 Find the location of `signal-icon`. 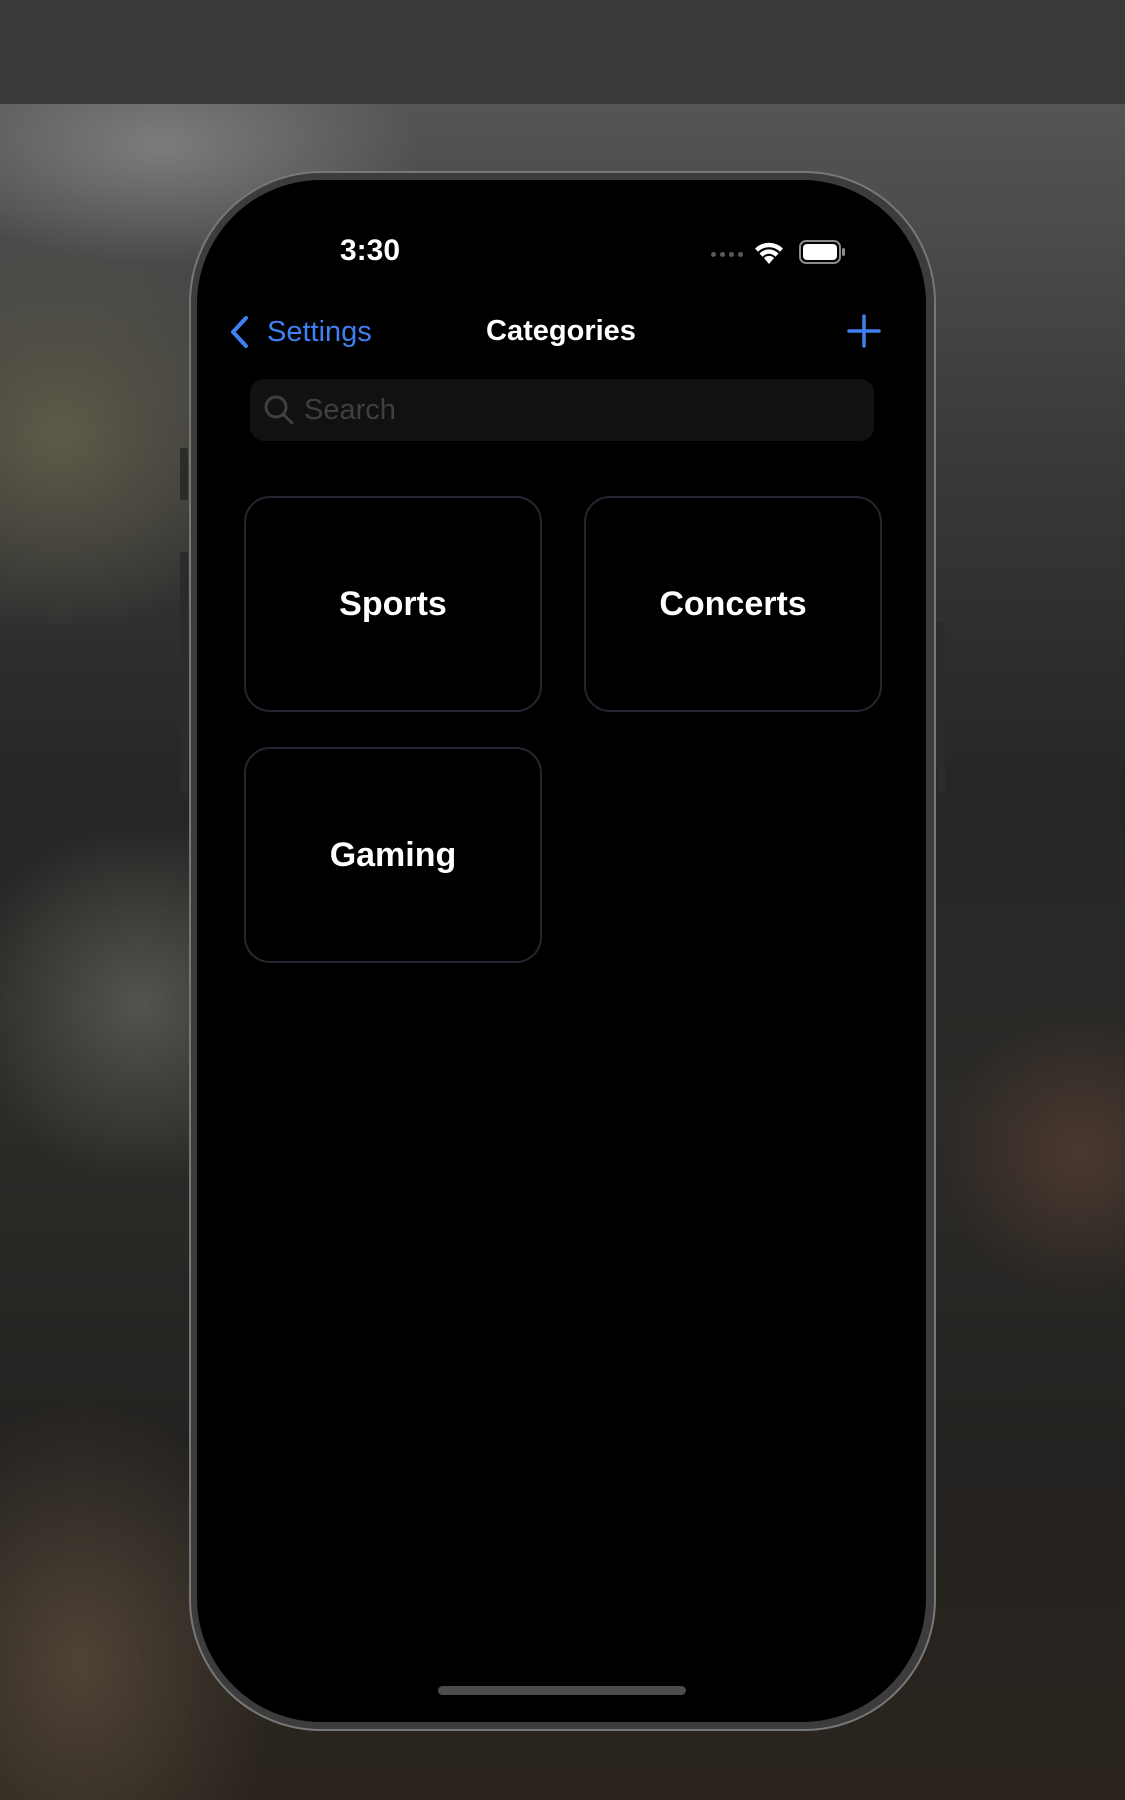

signal-icon is located at coordinates (729, 255).